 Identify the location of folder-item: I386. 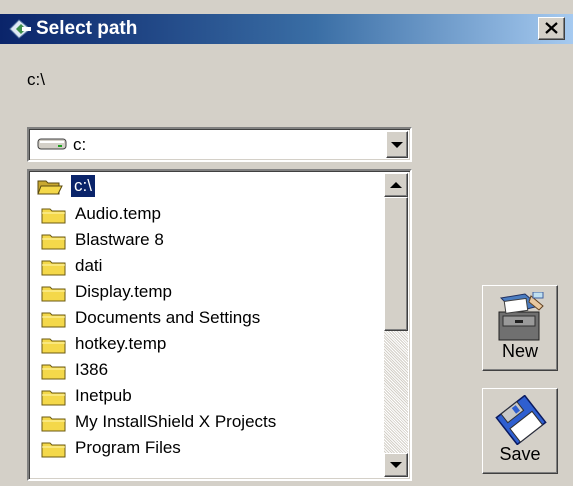
(207, 370).